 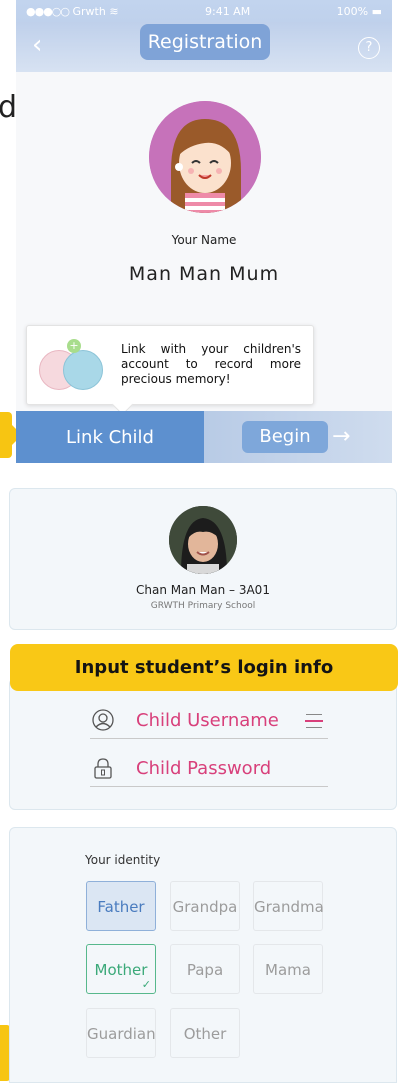 I want to click on pointer-arrow, so click(x=11, y=435).